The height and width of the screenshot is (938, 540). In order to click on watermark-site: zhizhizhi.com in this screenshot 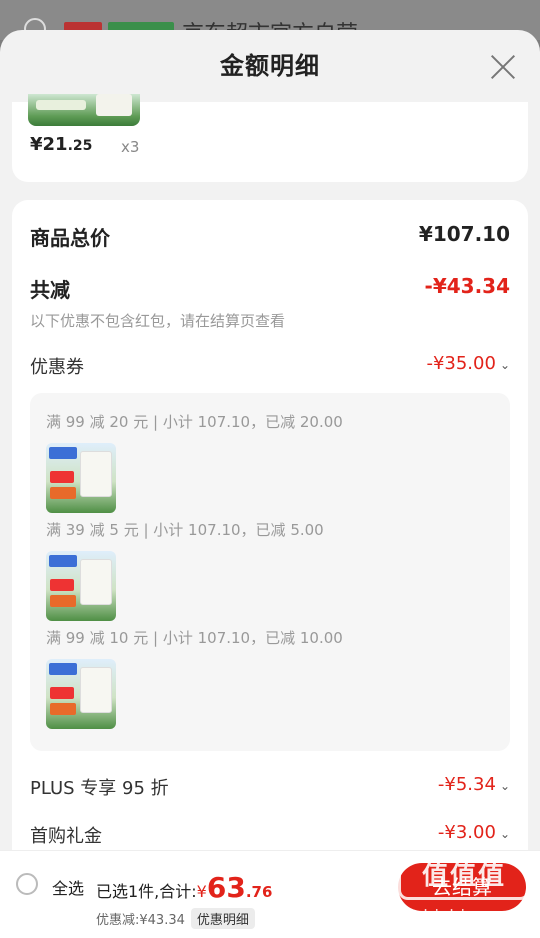, I will do `click(449, 915)`.